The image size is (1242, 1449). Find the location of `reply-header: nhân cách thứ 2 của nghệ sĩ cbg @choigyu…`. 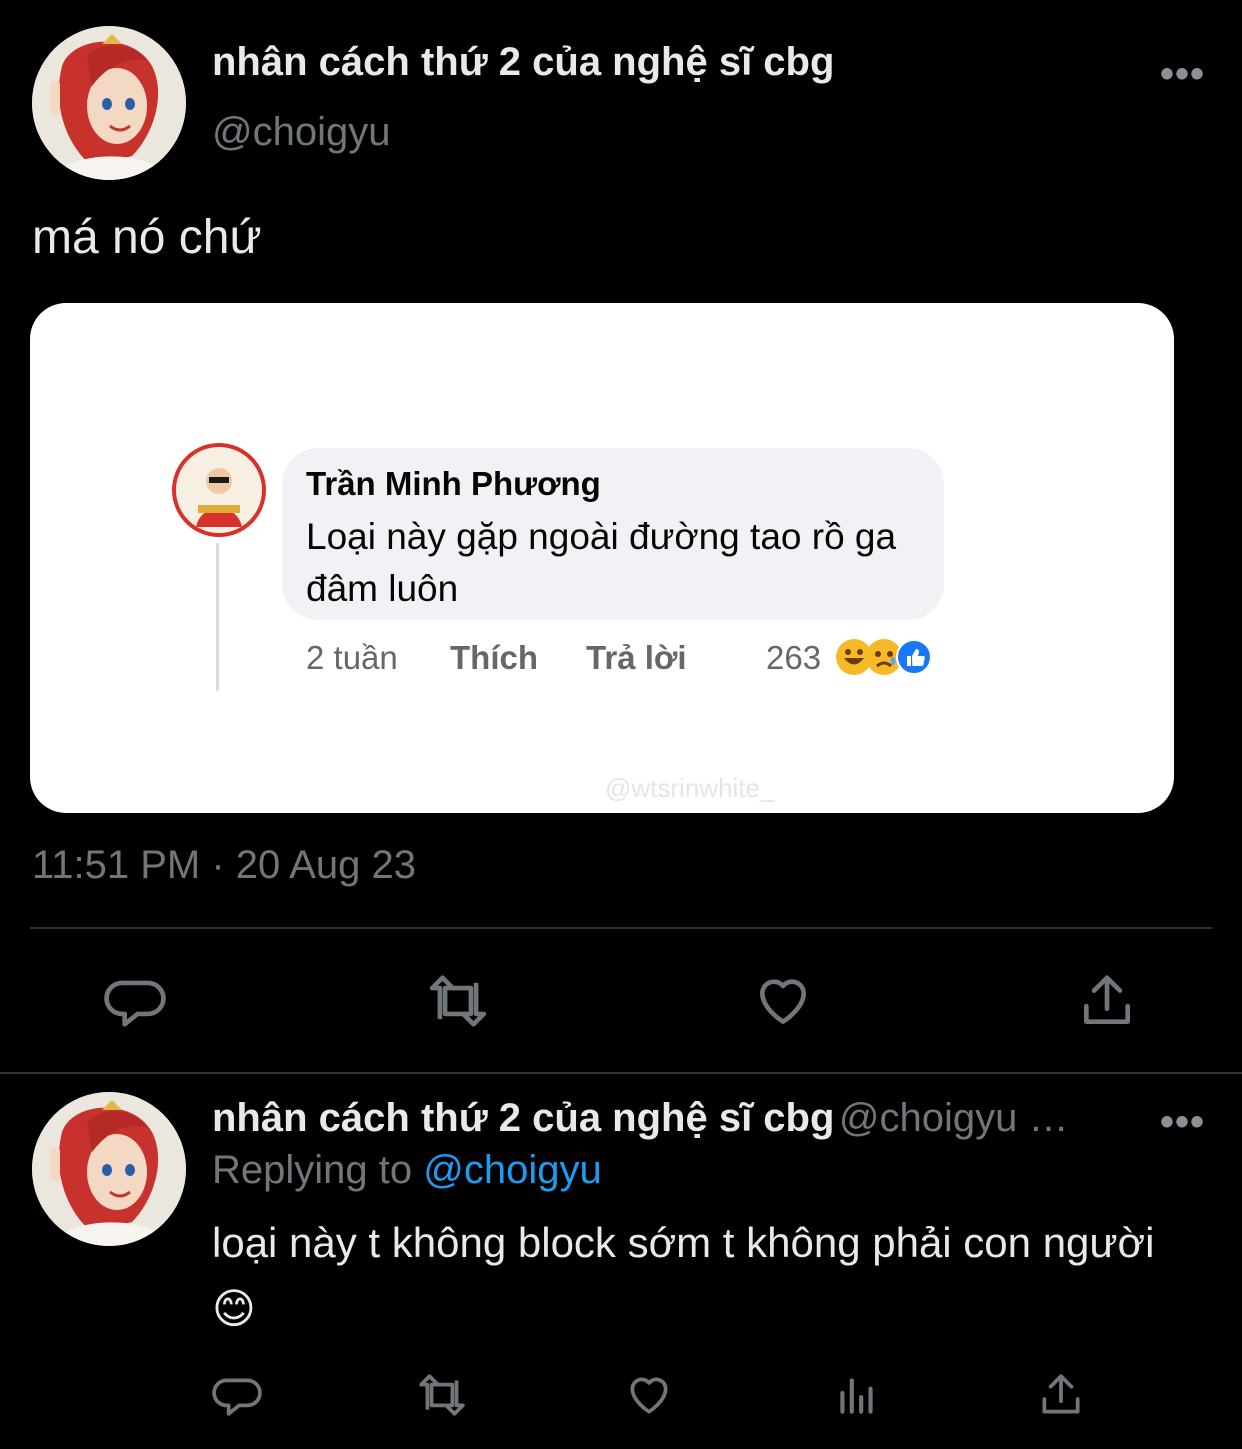

reply-header: nhân cách thứ 2 của nghệ sĩ cbg @choigyu… is located at coordinates (640, 1118).